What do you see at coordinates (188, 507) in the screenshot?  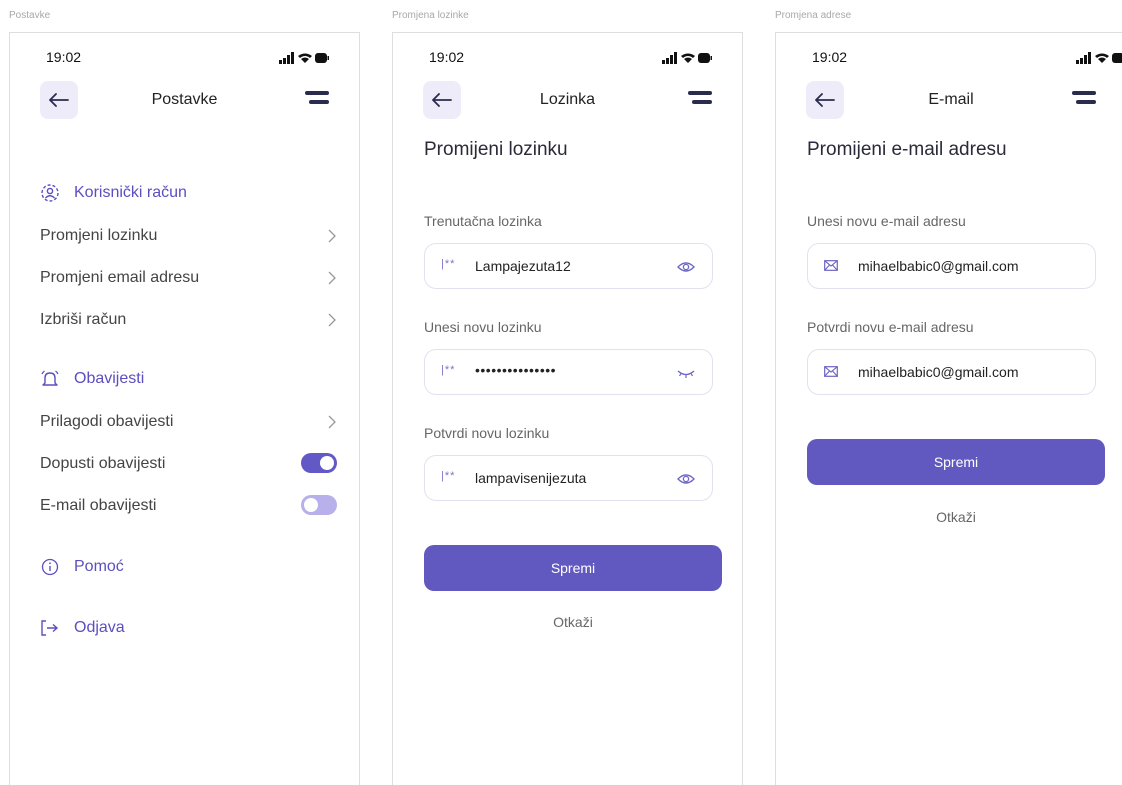 I see `email-notifications-row: E-mail obavijesti` at bounding box center [188, 507].